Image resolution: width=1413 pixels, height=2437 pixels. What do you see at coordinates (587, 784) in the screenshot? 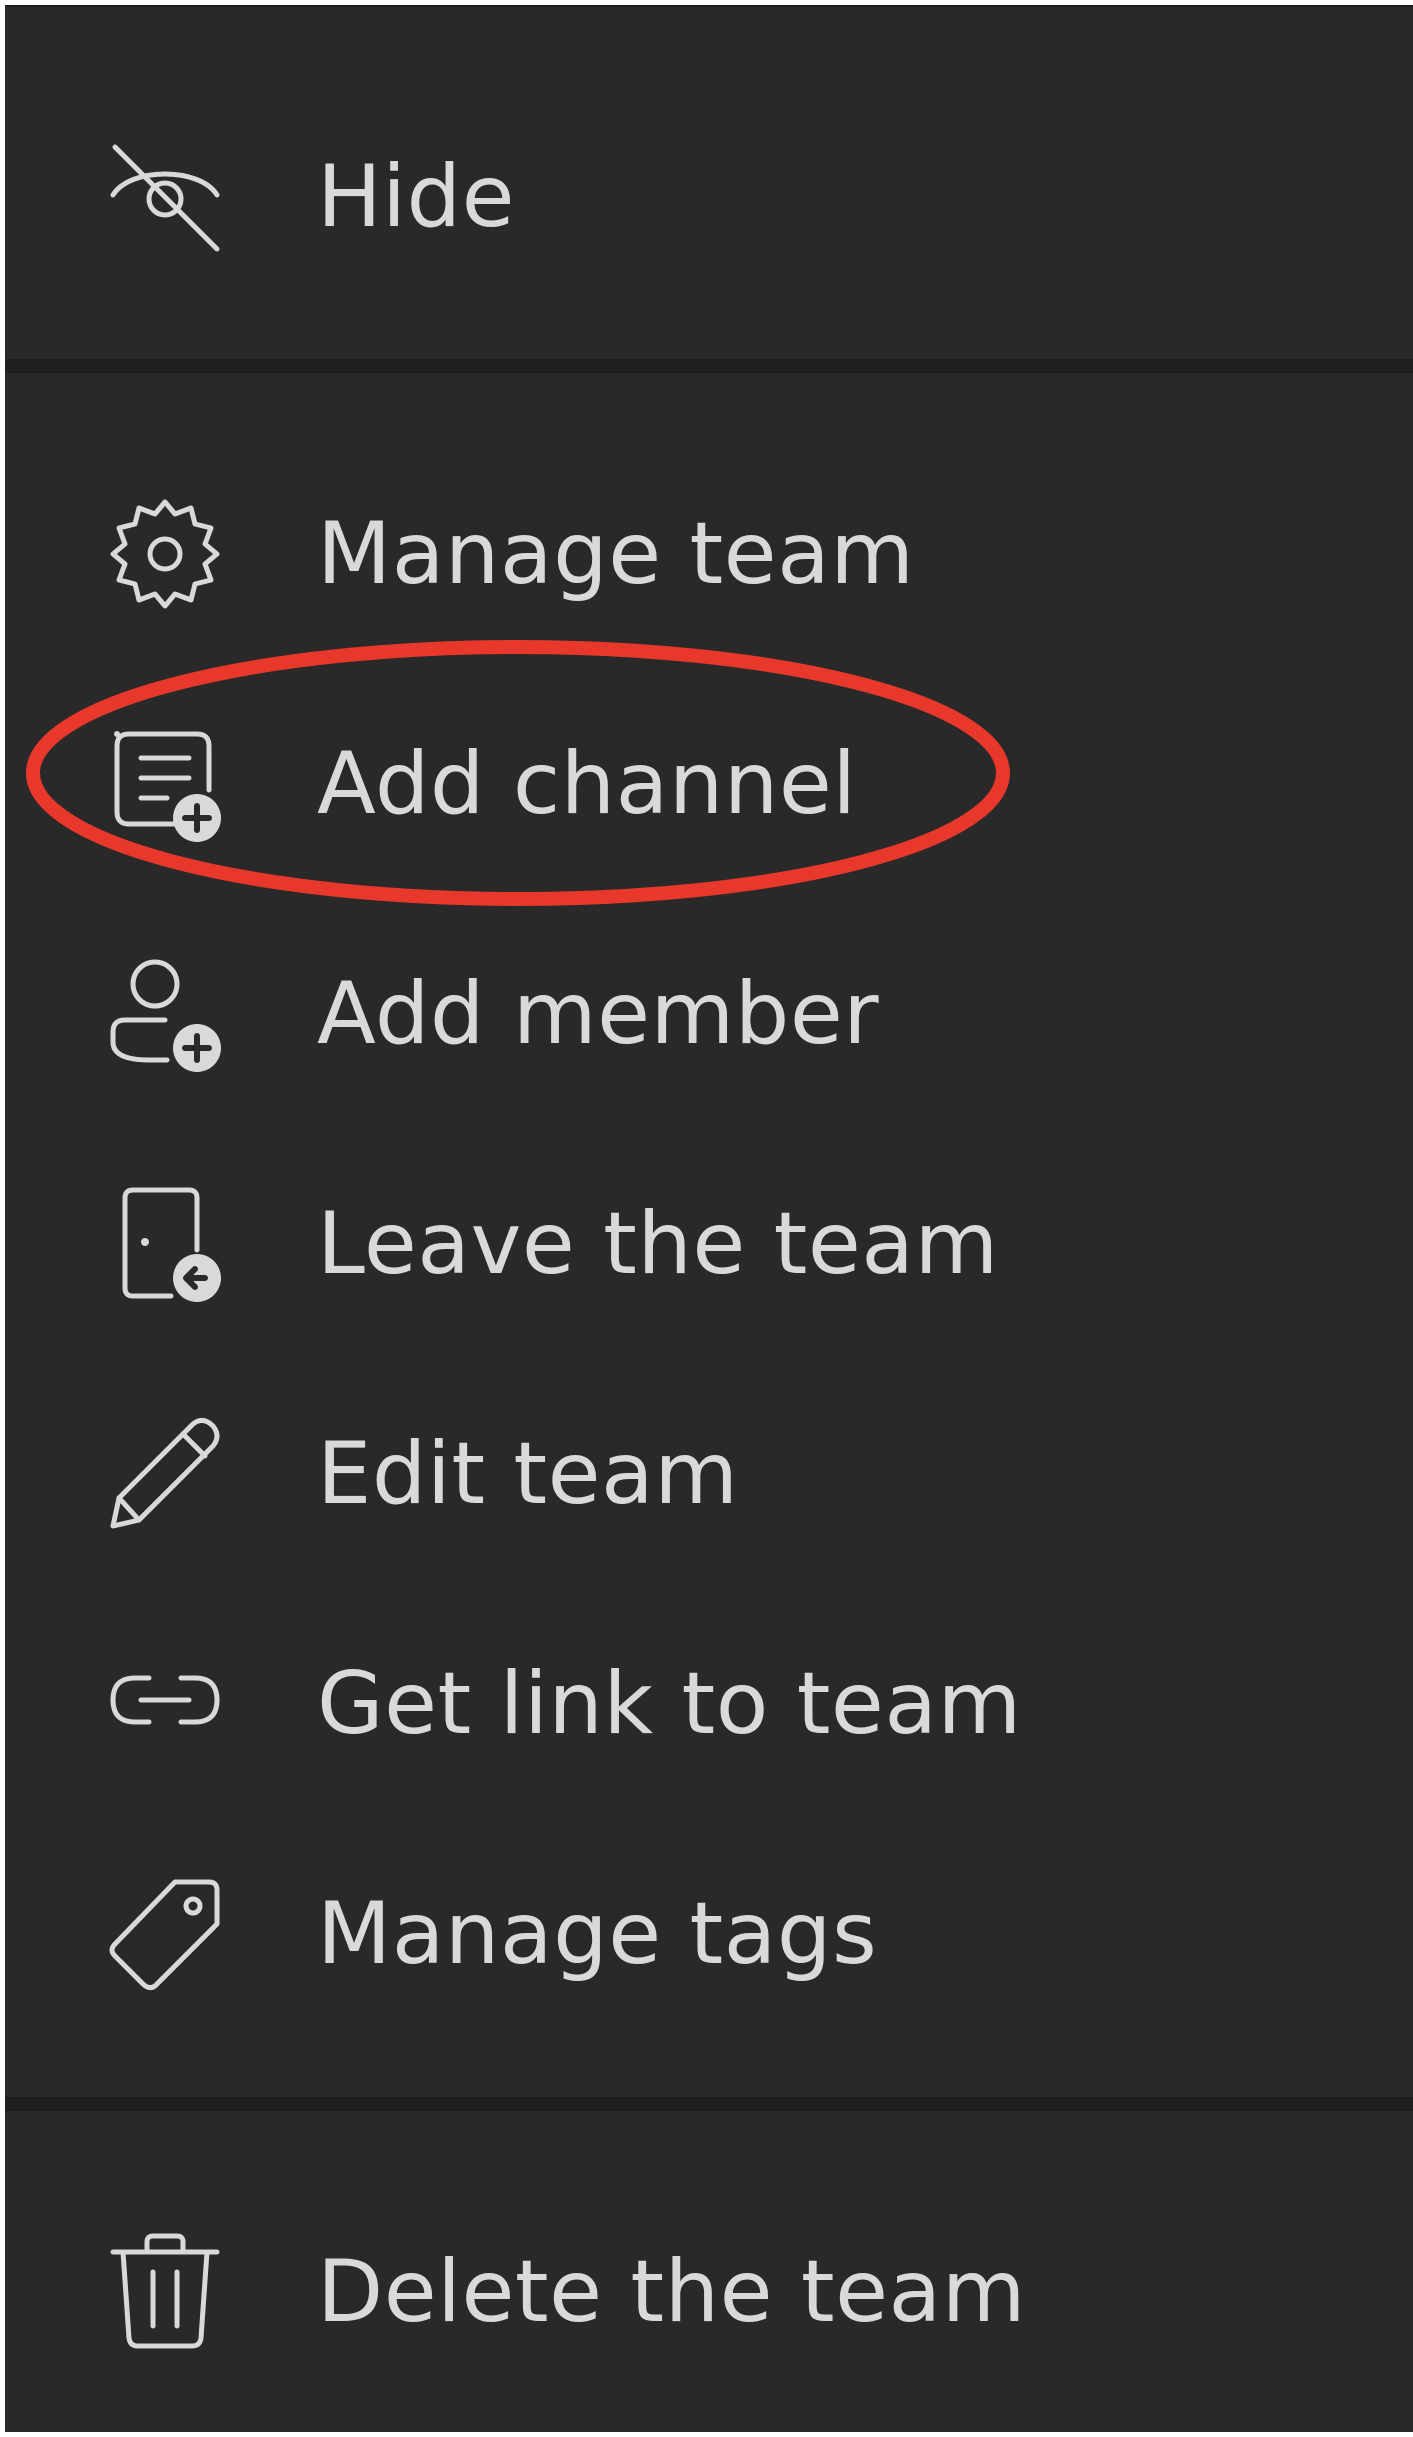
I see `menu-item-label: Add channel` at bounding box center [587, 784].